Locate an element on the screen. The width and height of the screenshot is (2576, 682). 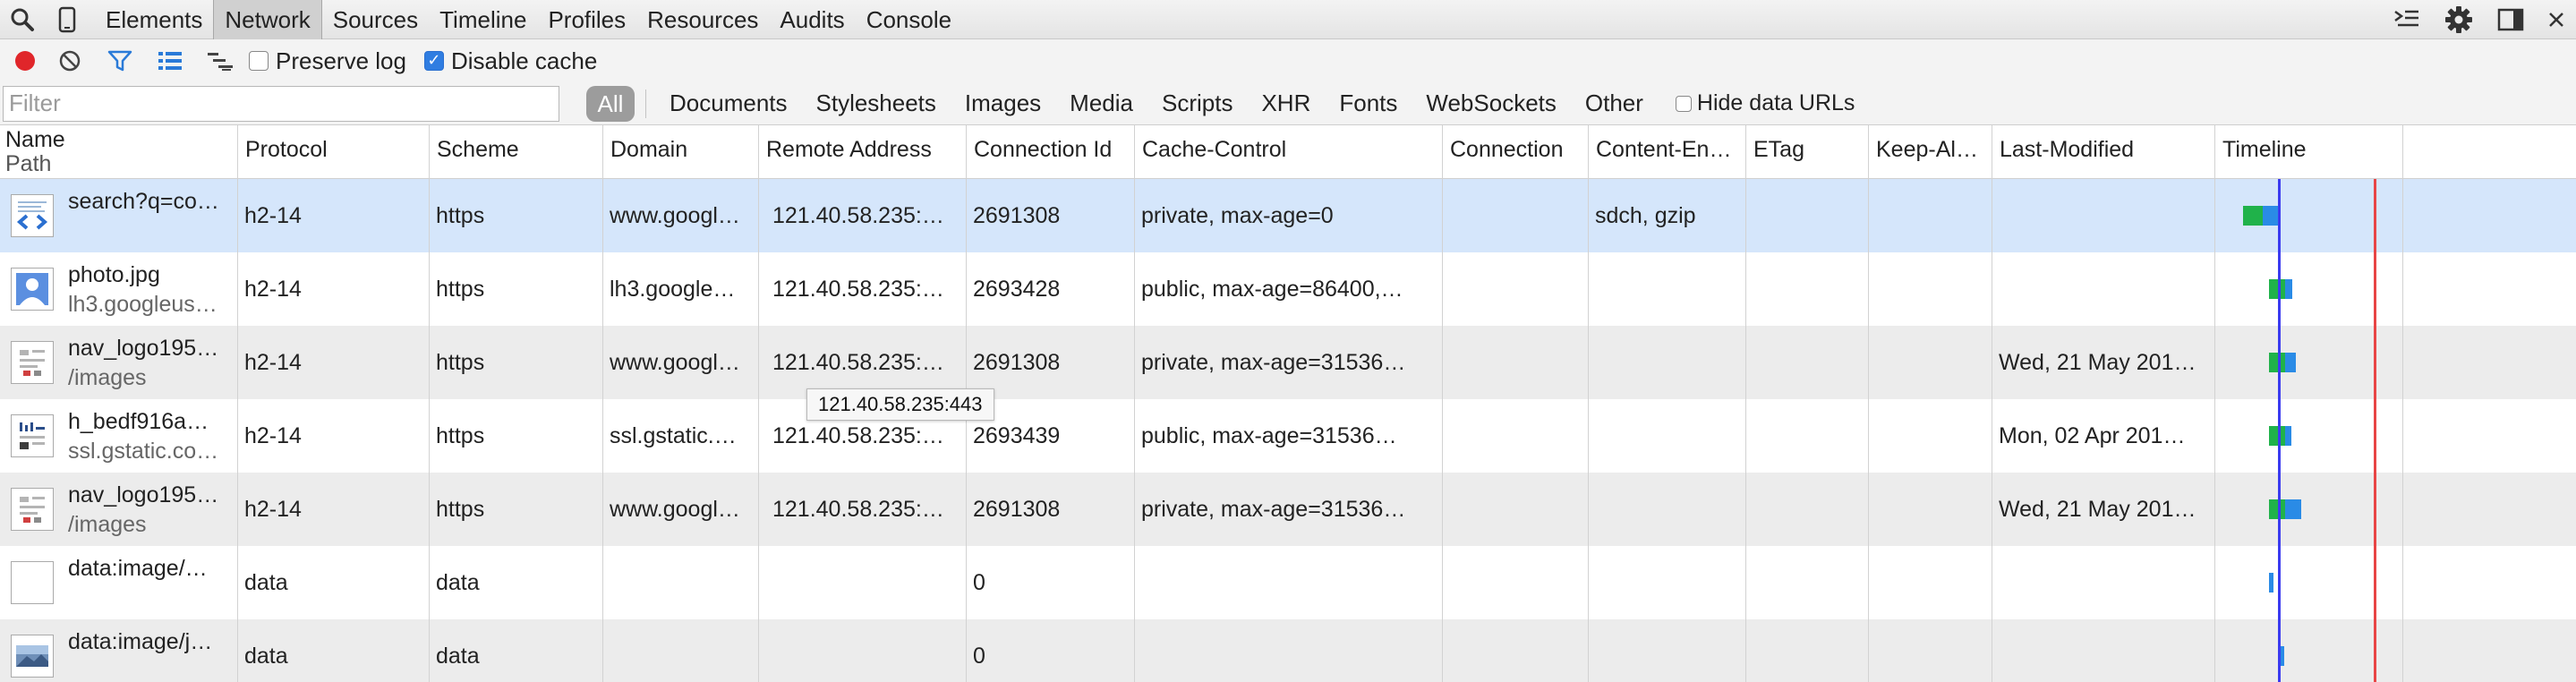
column-header-etag: ETag is located at coordinates (1806, 152).